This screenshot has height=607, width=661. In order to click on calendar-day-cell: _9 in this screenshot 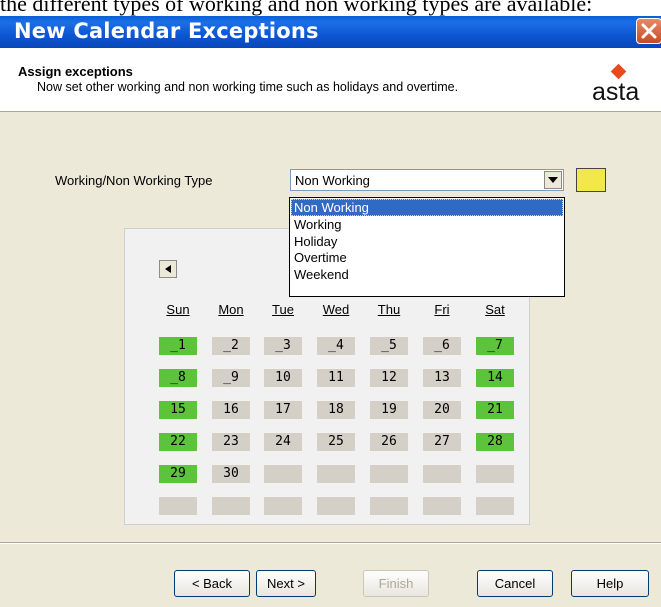, I will do `click(231, 378)`.